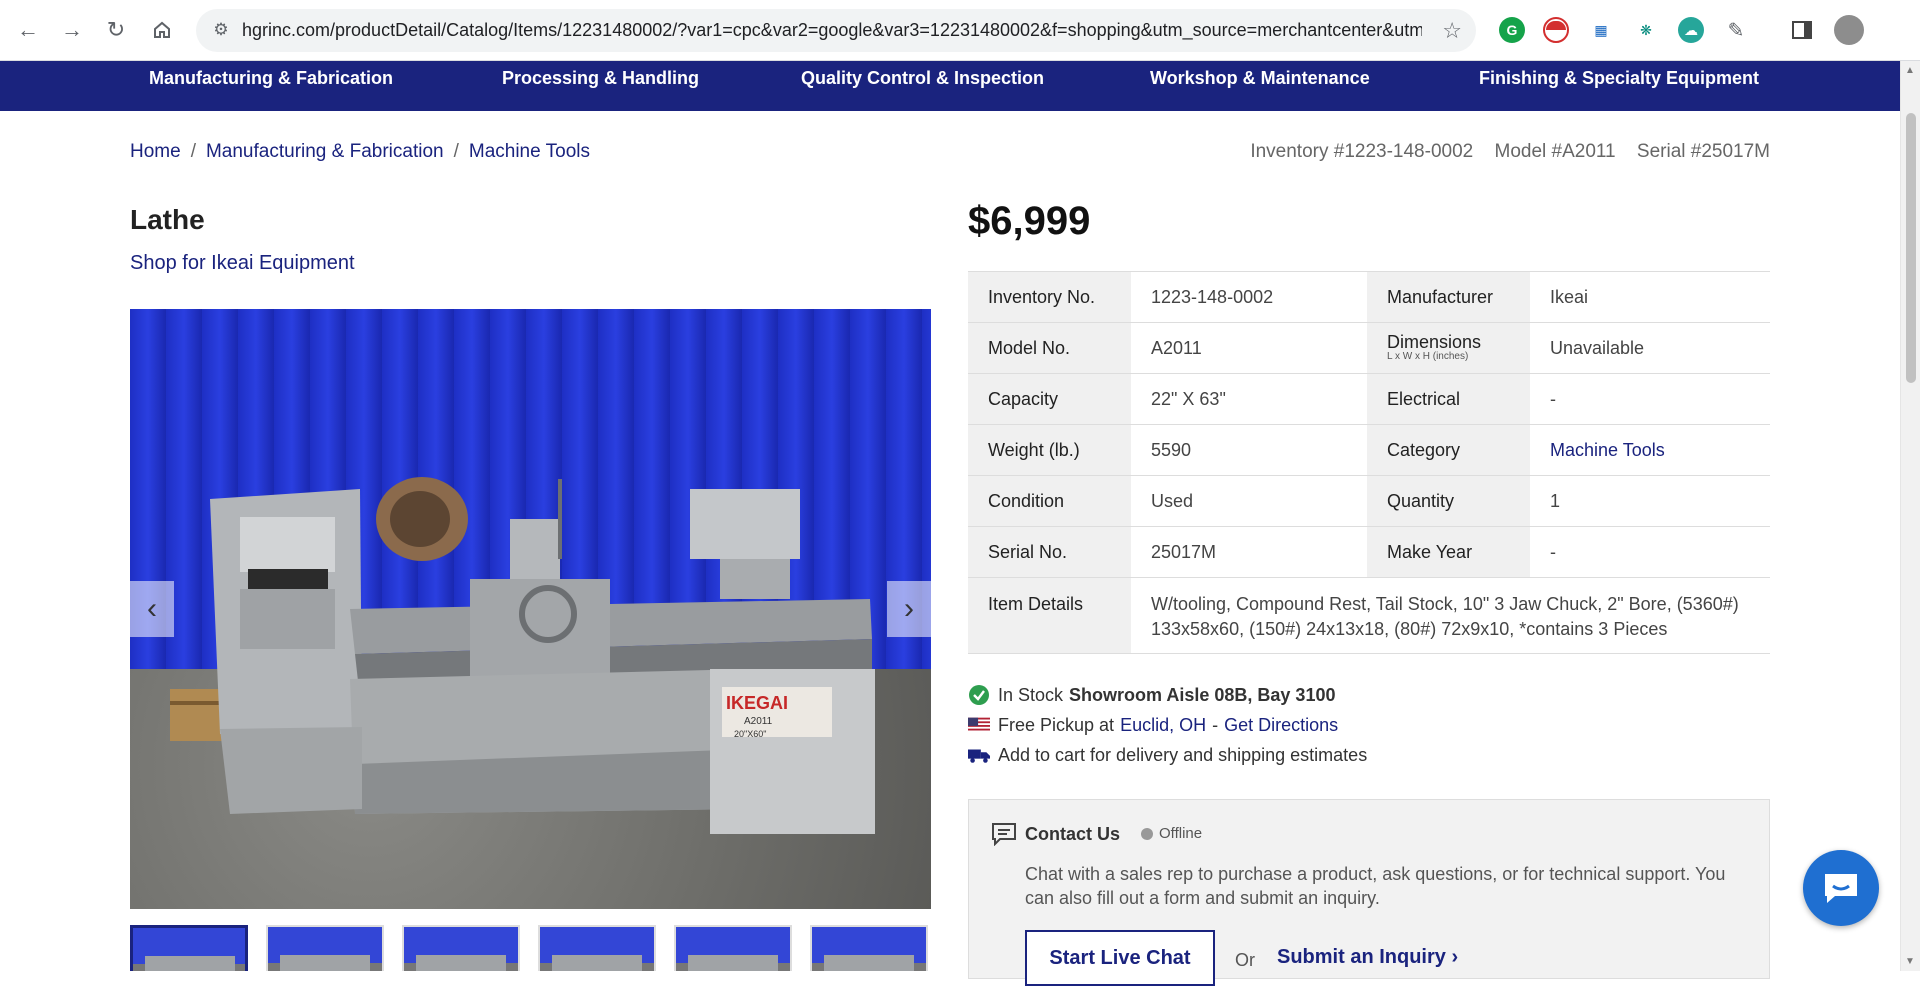 The height and width of the screenshot is (986, 1920). I want to click on page-scrollbar: ▲ ▼, so click(1910, 516).